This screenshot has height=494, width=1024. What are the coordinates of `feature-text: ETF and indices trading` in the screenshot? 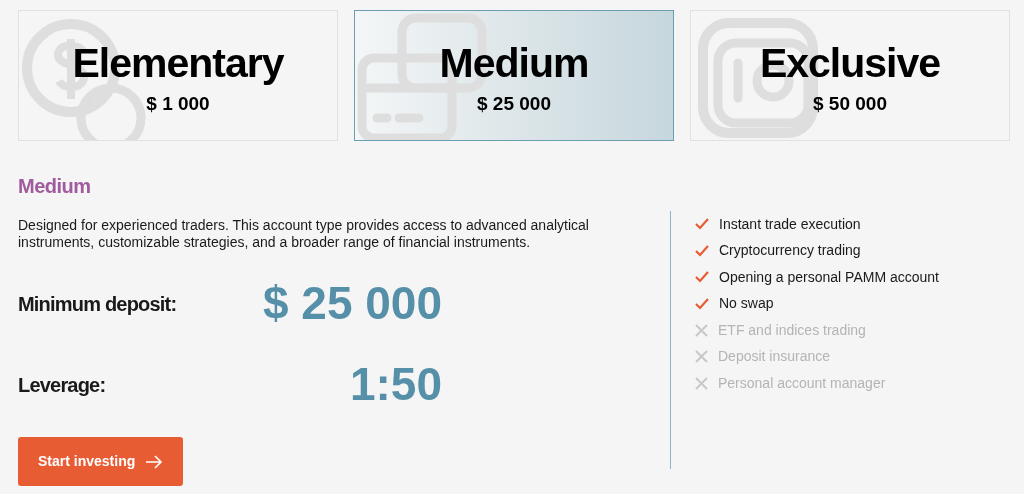 It's located at (792, 330).